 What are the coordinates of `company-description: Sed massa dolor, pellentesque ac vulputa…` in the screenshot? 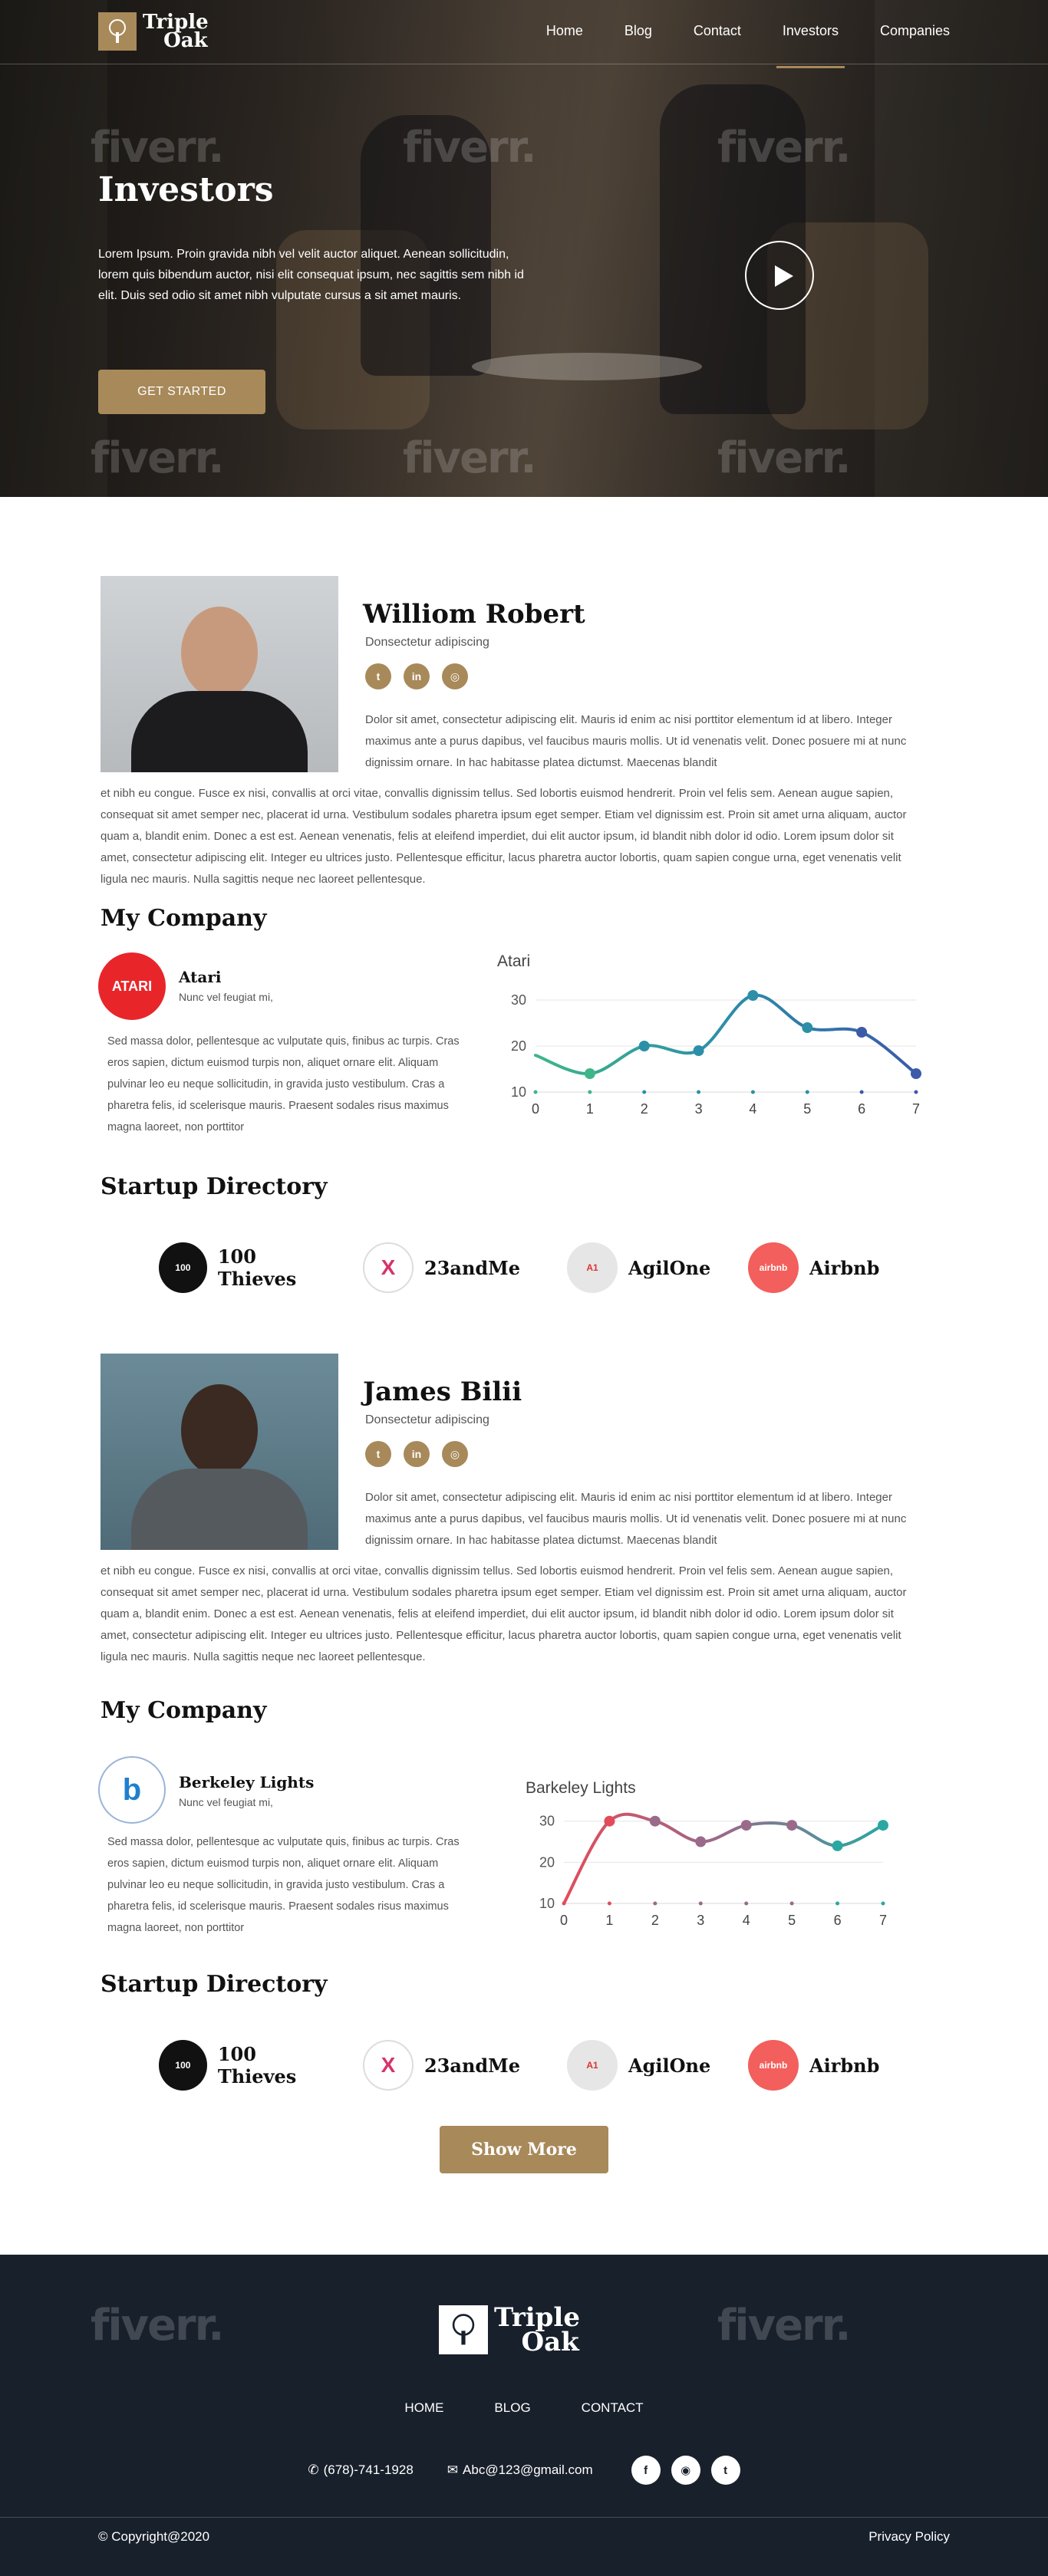 It's located at (283, 1885).